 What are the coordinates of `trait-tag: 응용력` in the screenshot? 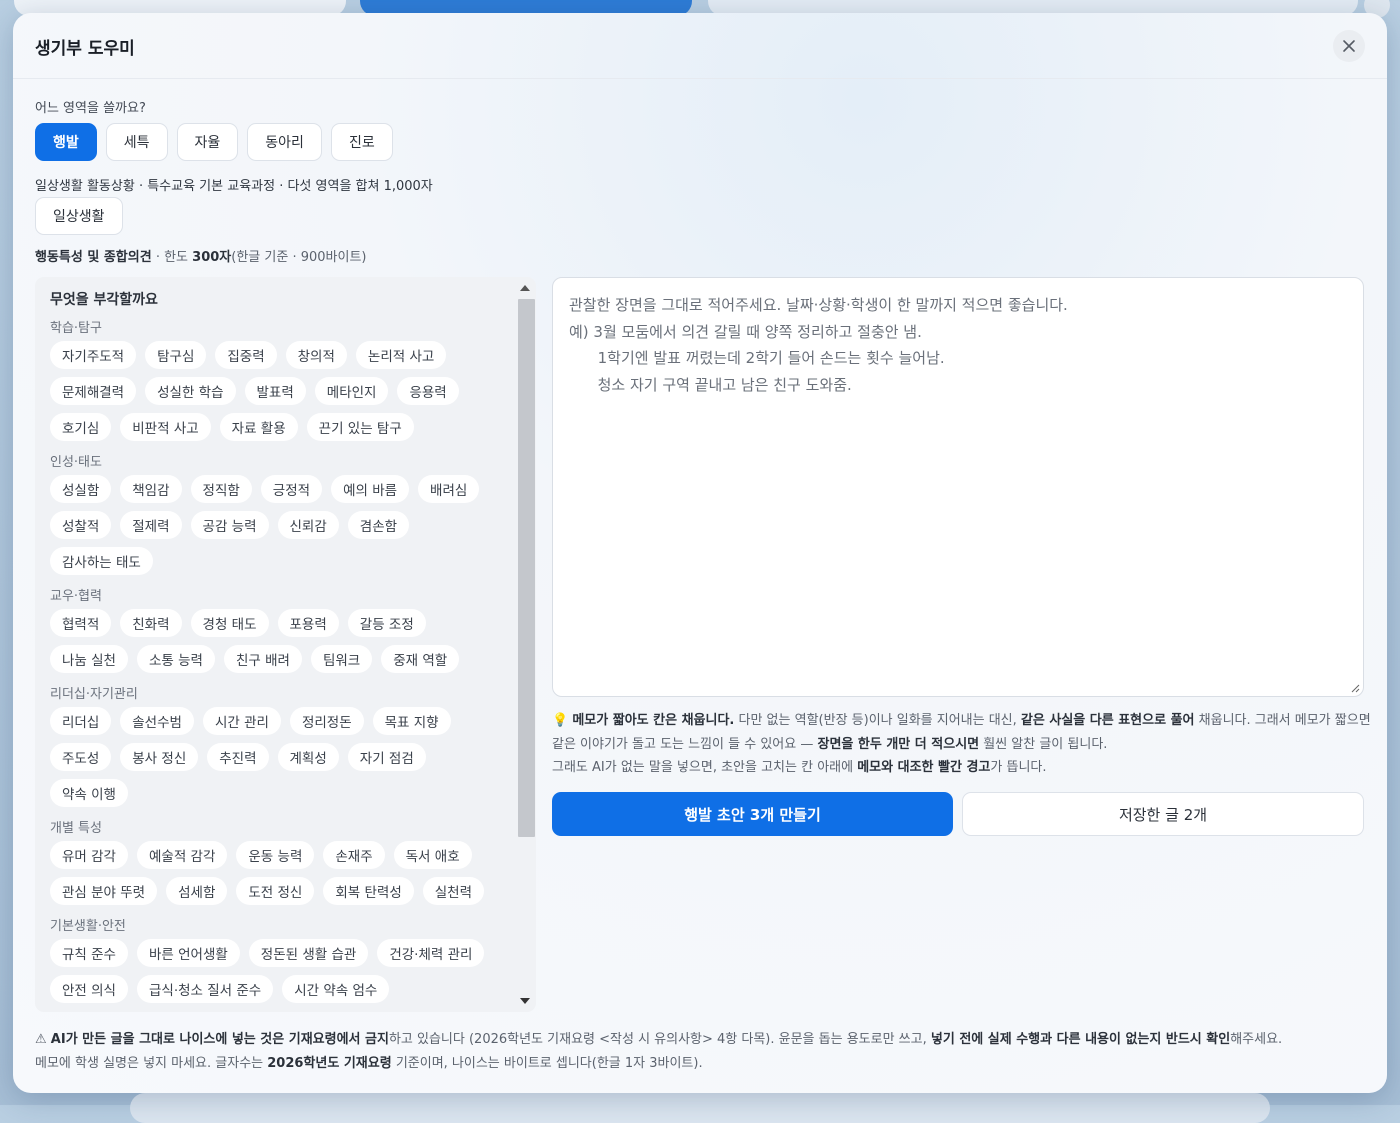 It's located at (428, 391).